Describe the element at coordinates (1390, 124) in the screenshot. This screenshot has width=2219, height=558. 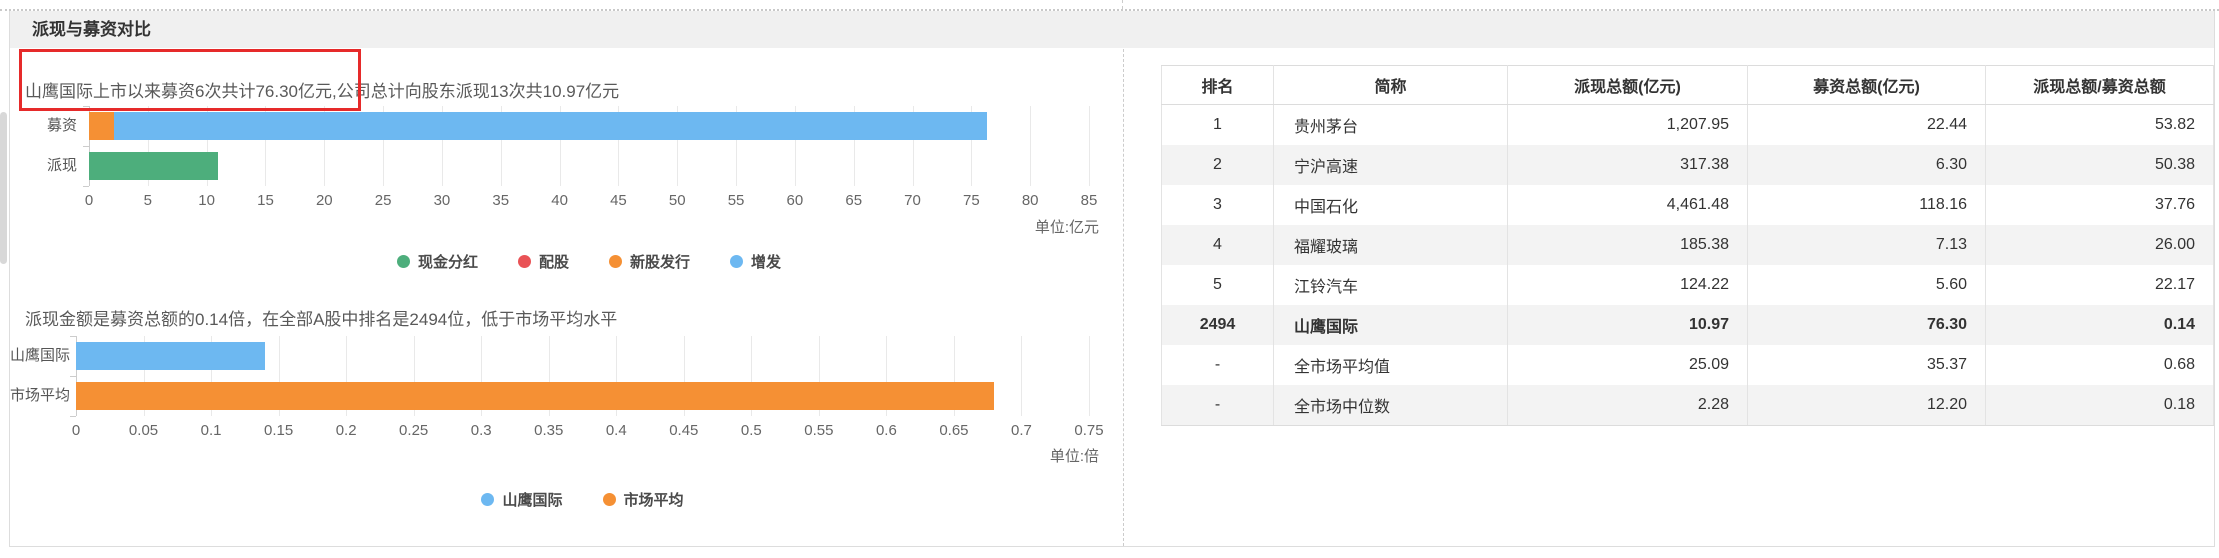
I see `cell-name: 贵州茅台` at that location.